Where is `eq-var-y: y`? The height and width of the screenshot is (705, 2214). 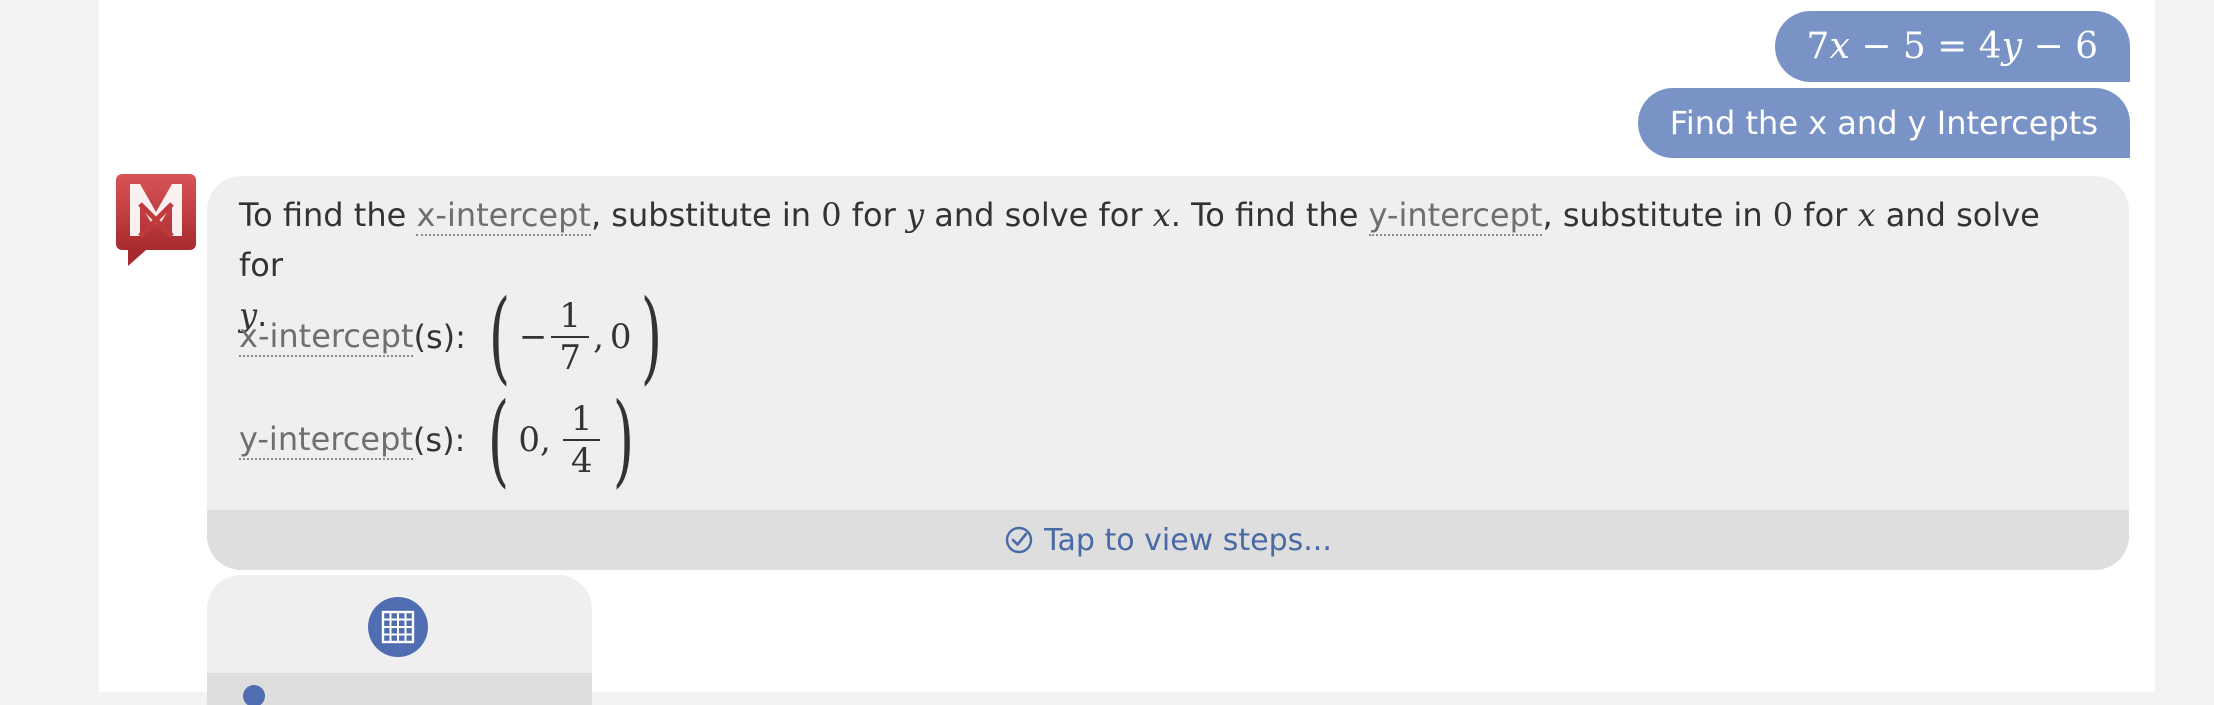
eq-var-y: y is located at coordinates (2012, 46).